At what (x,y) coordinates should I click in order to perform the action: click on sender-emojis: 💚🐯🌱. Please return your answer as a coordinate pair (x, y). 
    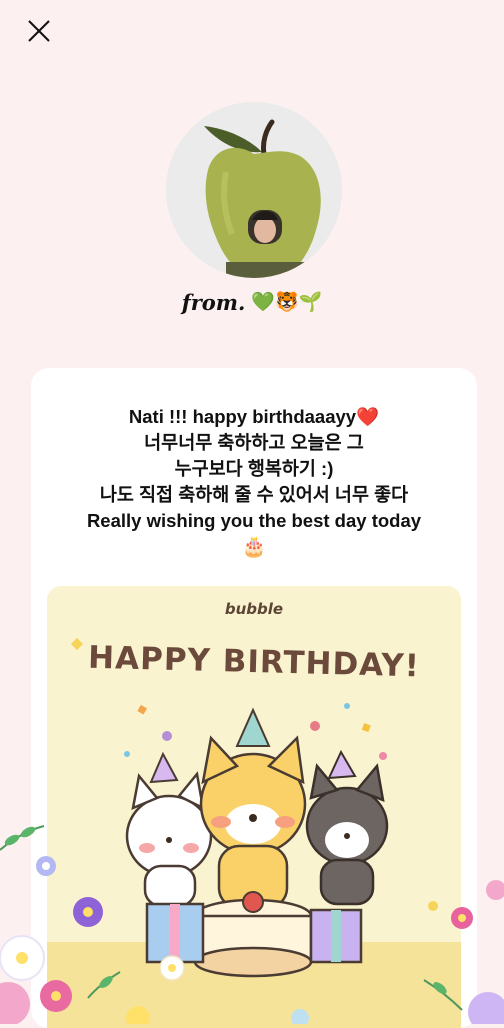
    Looking at the image, I should click on (287, 302).